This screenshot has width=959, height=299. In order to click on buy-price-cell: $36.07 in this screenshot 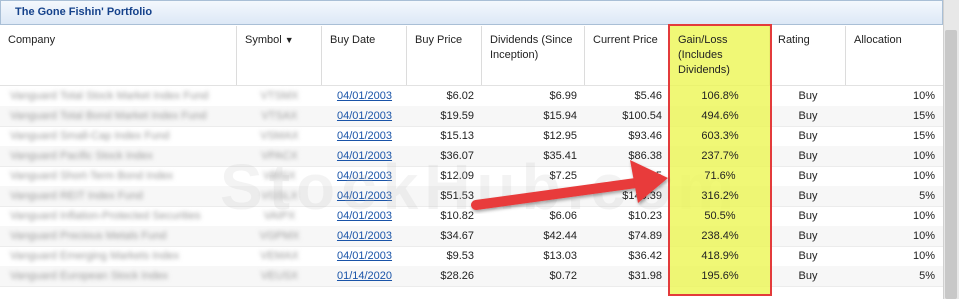, I will do `click(457, 156)`.